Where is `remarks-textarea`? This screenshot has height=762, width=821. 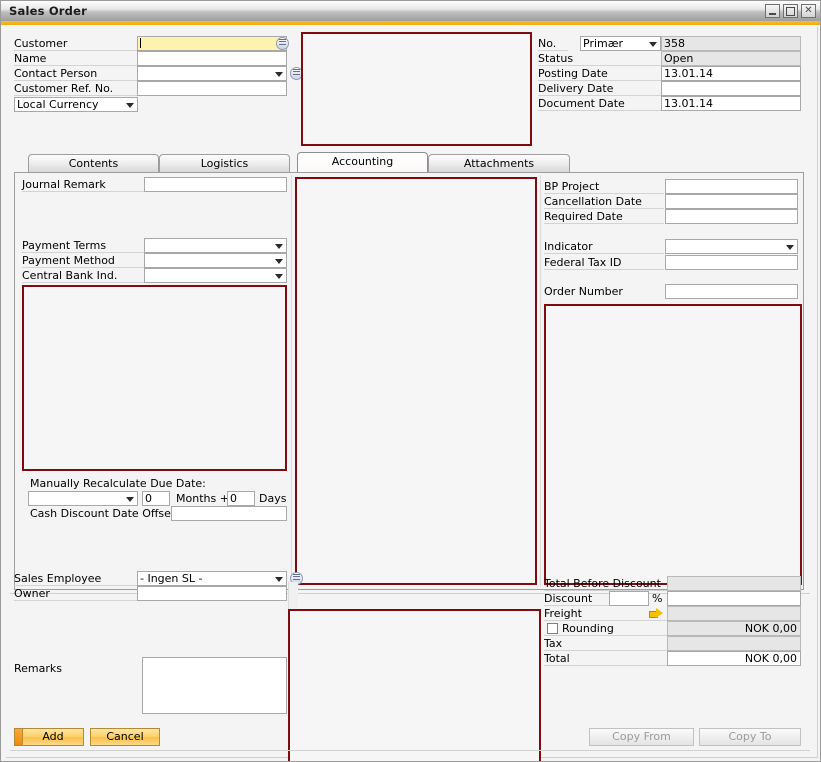 remarks-textarea is located at coordinates (214, 685).